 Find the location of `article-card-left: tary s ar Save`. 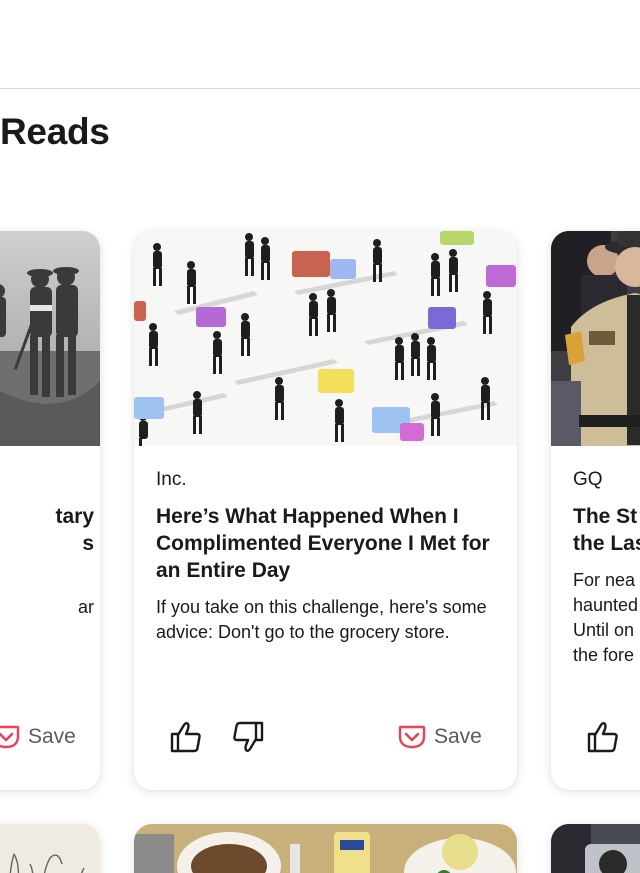

article-card-left: tary s ar Save is located at coordinates (50, 510).